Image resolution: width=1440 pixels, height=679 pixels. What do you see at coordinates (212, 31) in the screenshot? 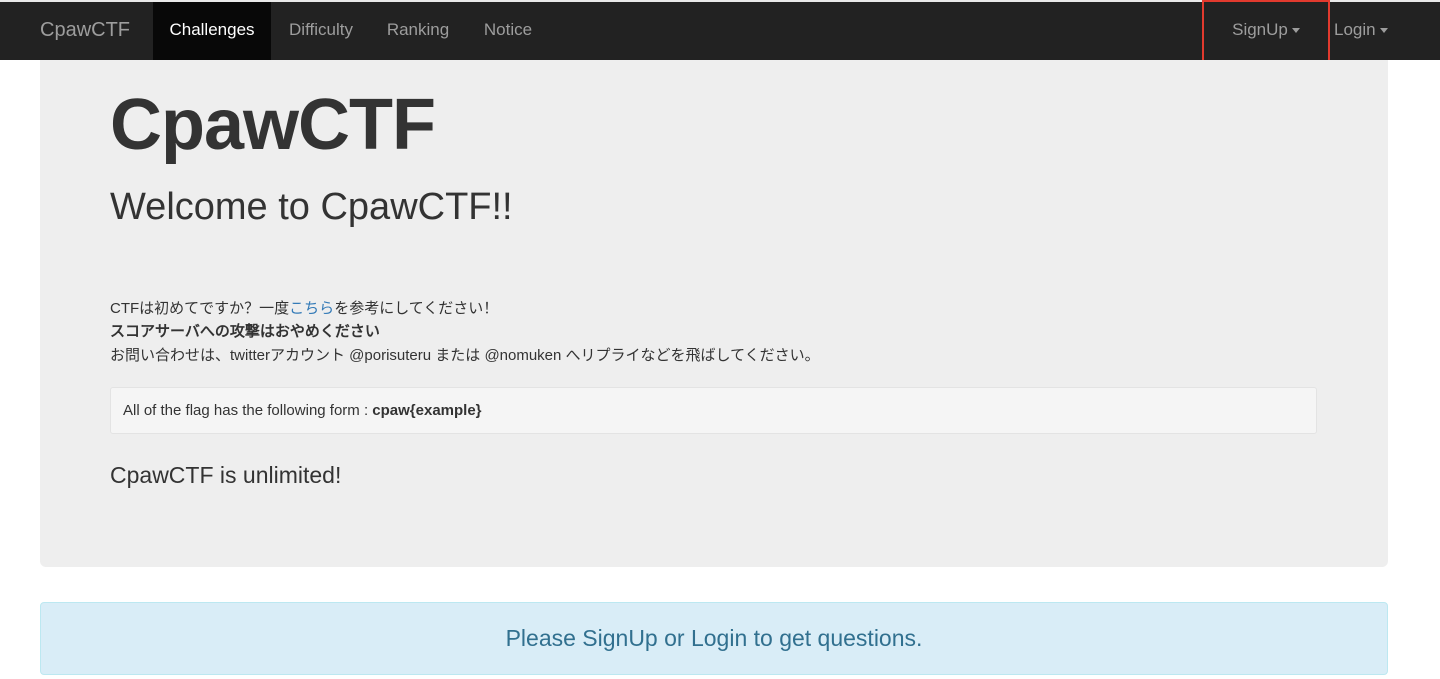
I see `nav-tab-challenges: Challenges` at bounding box center [212, 31].